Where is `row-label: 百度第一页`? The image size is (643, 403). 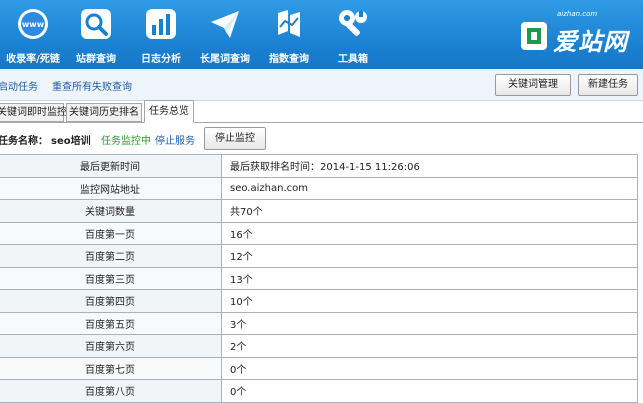
row-label: 百度第一页 is located at coordinates (111, 233).